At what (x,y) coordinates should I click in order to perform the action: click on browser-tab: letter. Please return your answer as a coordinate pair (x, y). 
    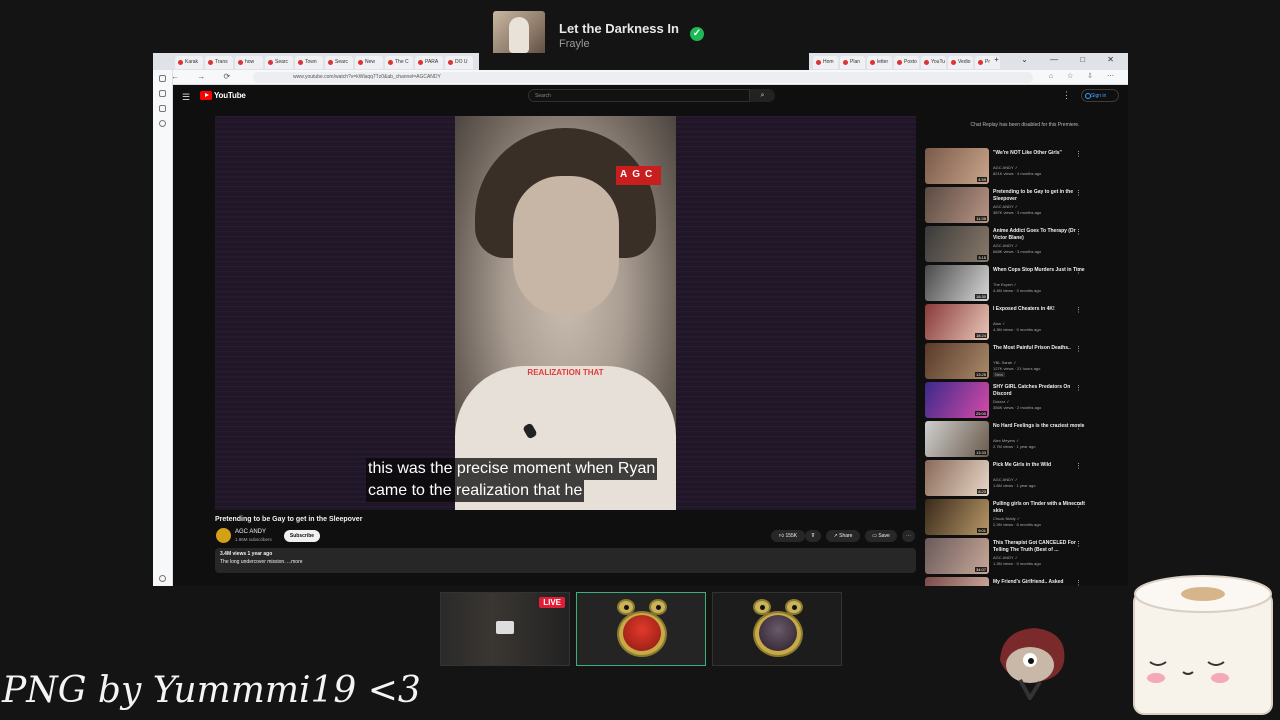
    Looking at the image, I should click on (879, 62).